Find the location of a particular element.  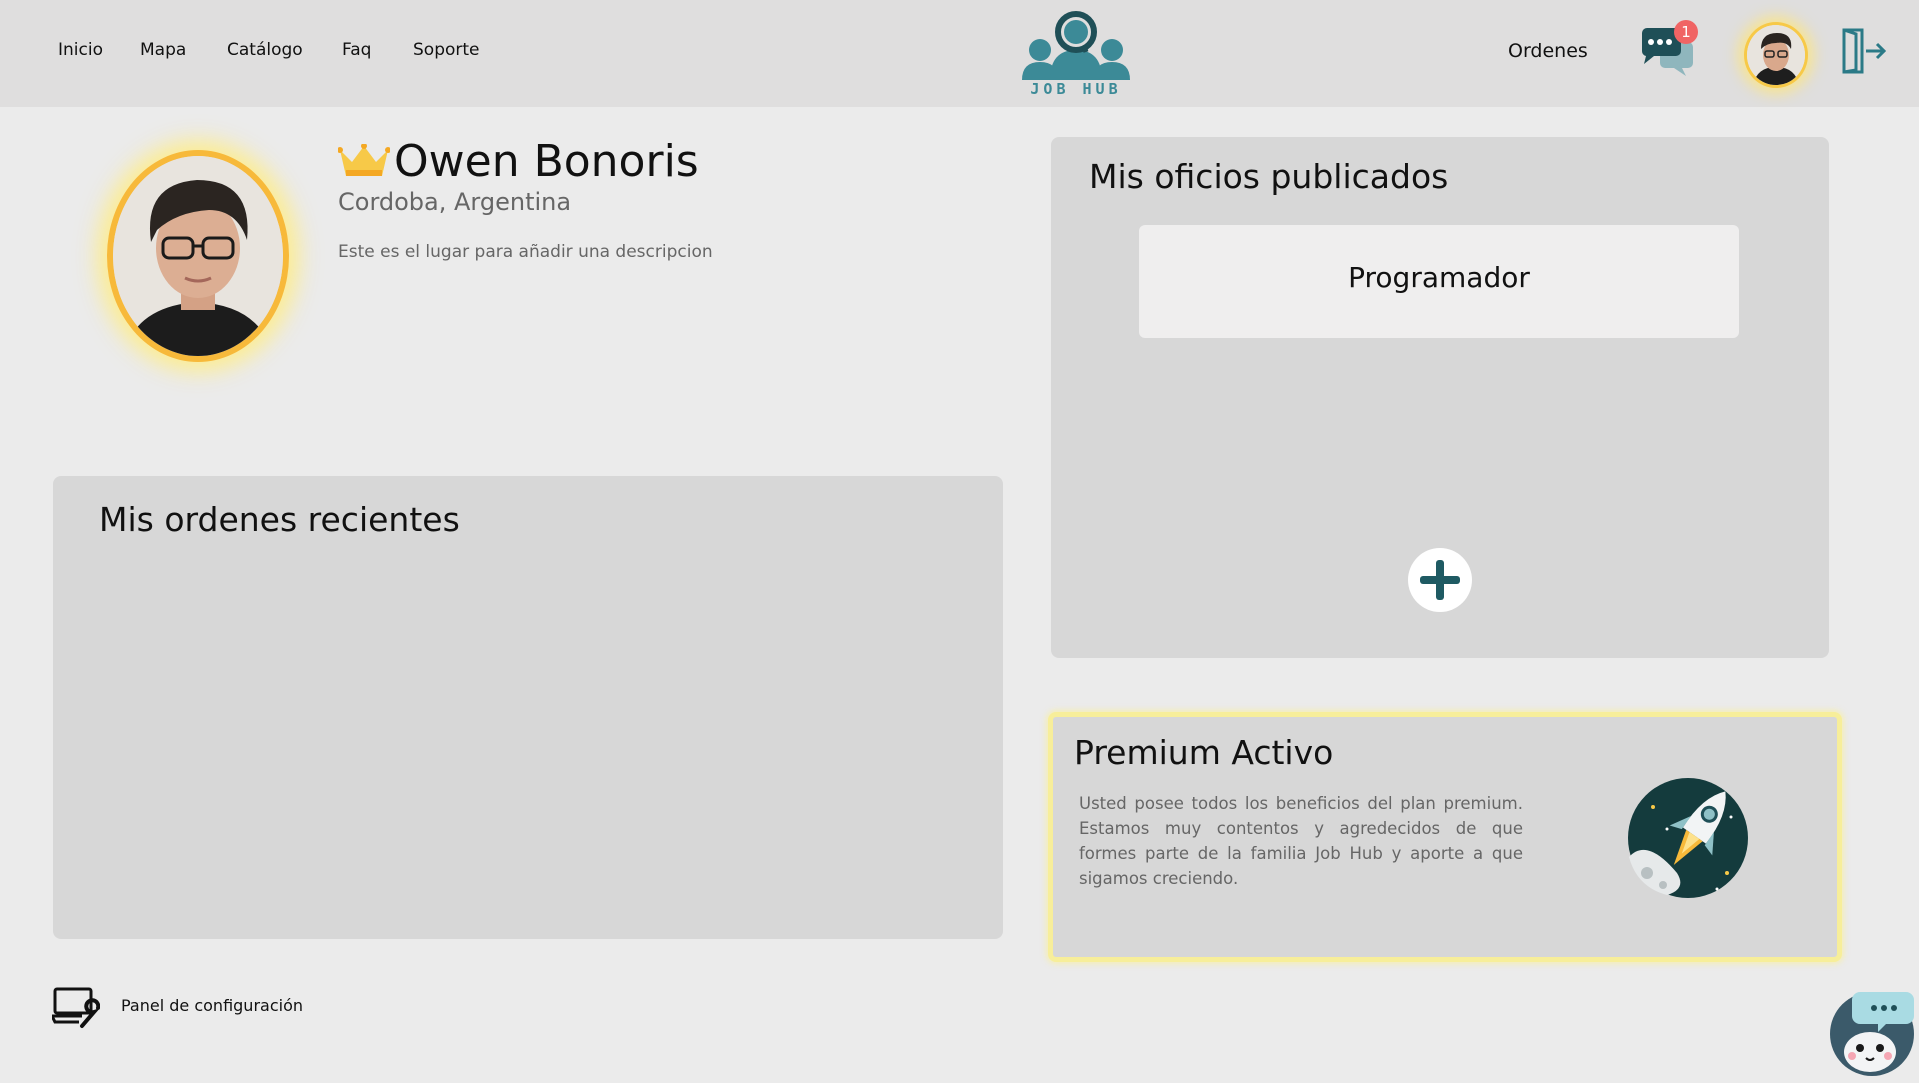

plus-icon is located at coordinates (1440, 580).